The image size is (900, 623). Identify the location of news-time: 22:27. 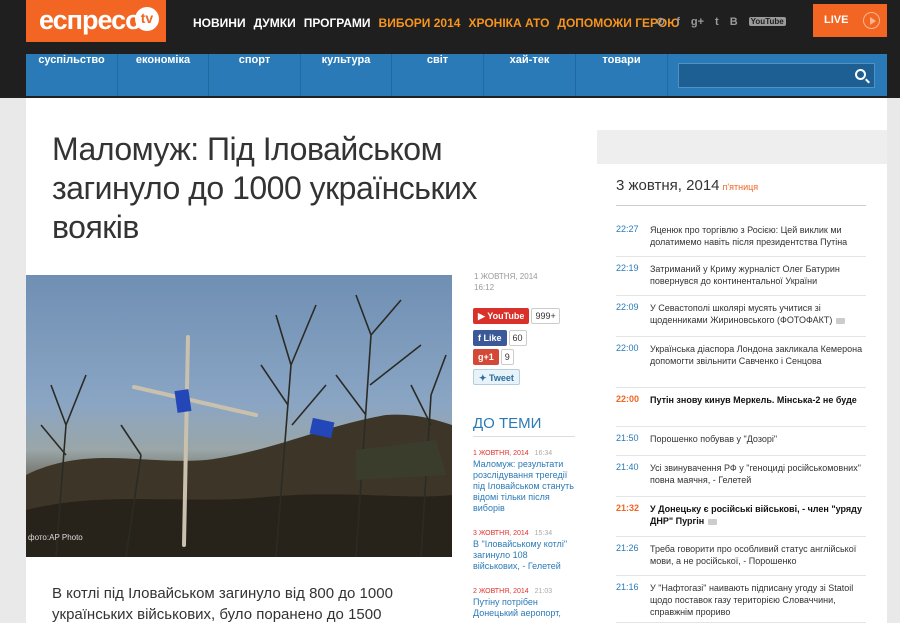
(627, 229).